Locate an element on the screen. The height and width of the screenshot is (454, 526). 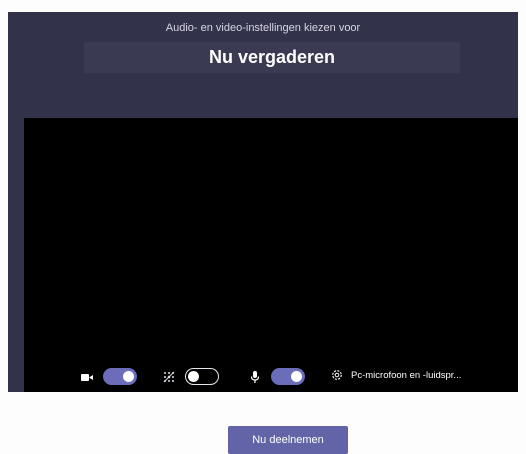
gear-icon is located at coordinates (337, 375).